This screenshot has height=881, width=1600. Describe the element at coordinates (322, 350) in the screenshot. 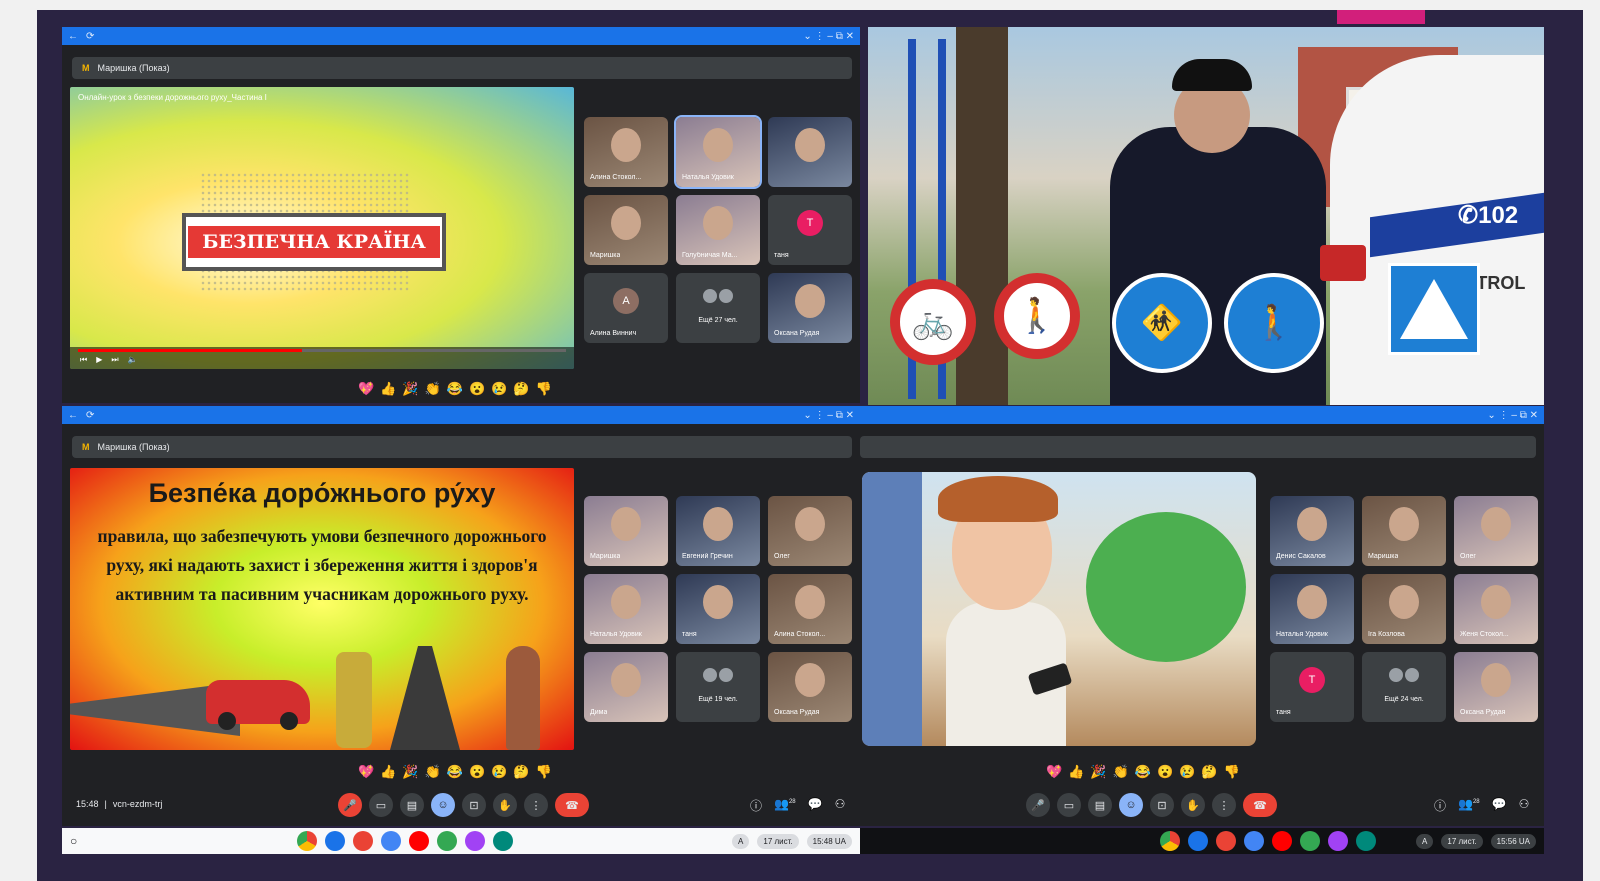

I see `video-progress` at that location.